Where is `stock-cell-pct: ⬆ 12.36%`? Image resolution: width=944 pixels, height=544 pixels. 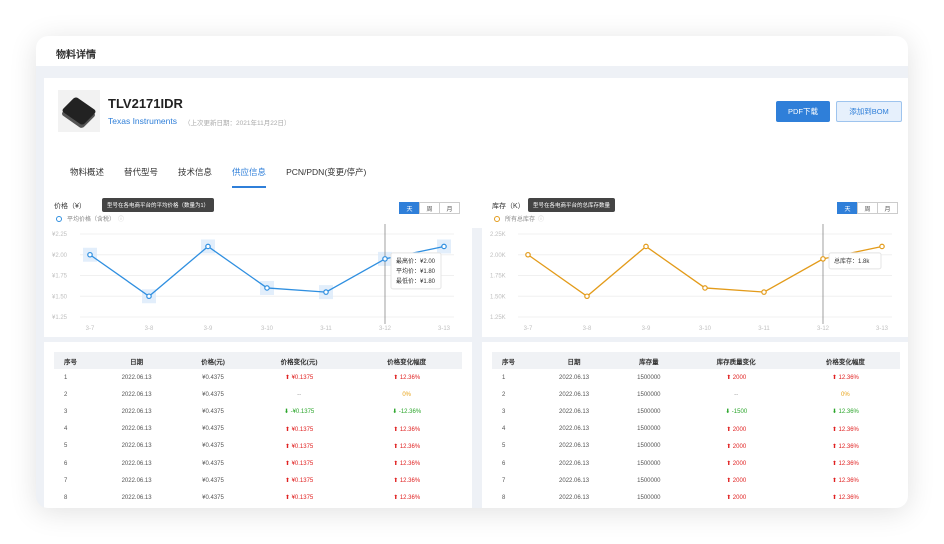 stock-cell-pct: ⬆ 12.36% is located at coordinates (845, 378).